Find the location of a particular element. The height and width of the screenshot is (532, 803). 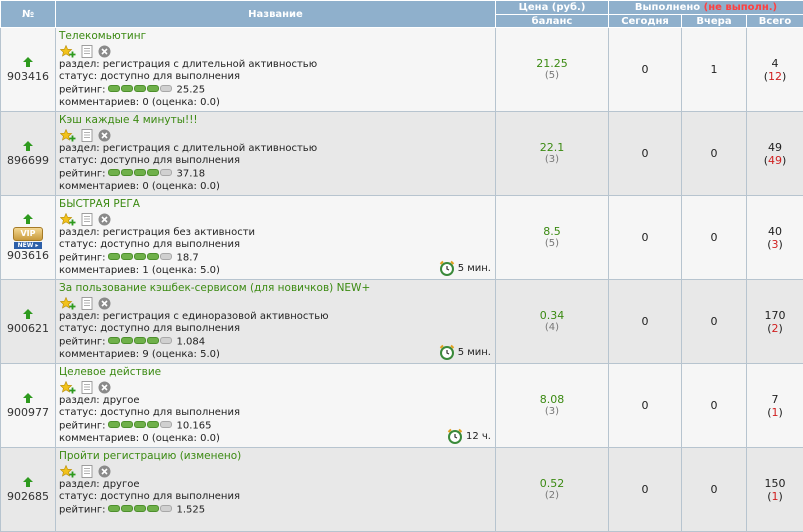

alarm-clock-icon is located at coordinates (455, 436).